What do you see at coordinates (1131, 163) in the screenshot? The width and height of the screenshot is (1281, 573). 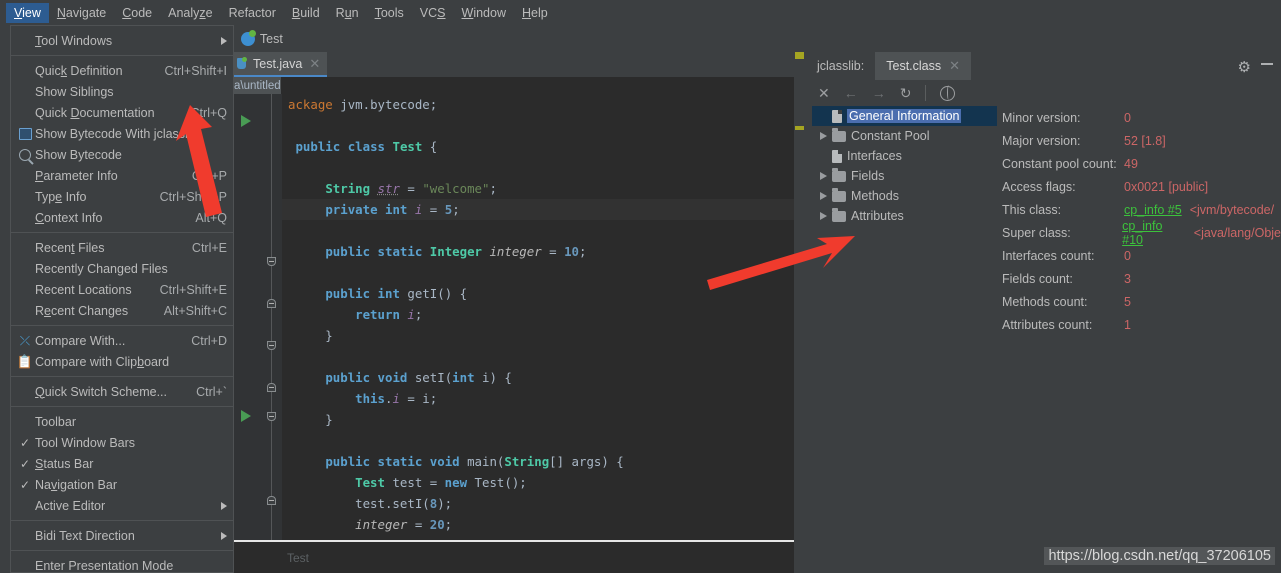 I see `detail-value: 49` at bounding box center [1131, 163].